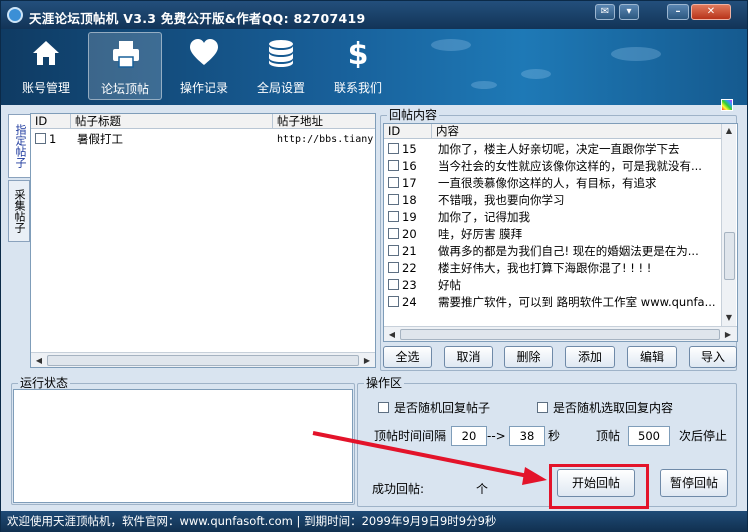 This screenshot has width=748, height=532. What do you see at coordinates (383, 407) in the screenshot?
I see `random-post-checkbox` at bounding box center [383, 407].